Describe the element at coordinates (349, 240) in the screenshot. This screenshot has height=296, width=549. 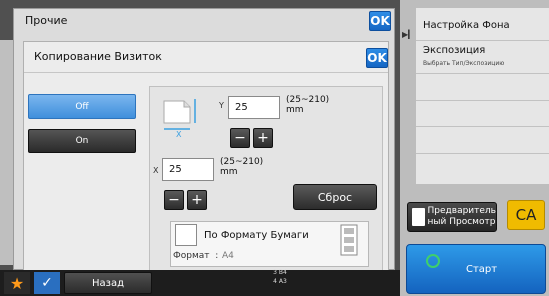
I see `paper-layout-icon` at that location.